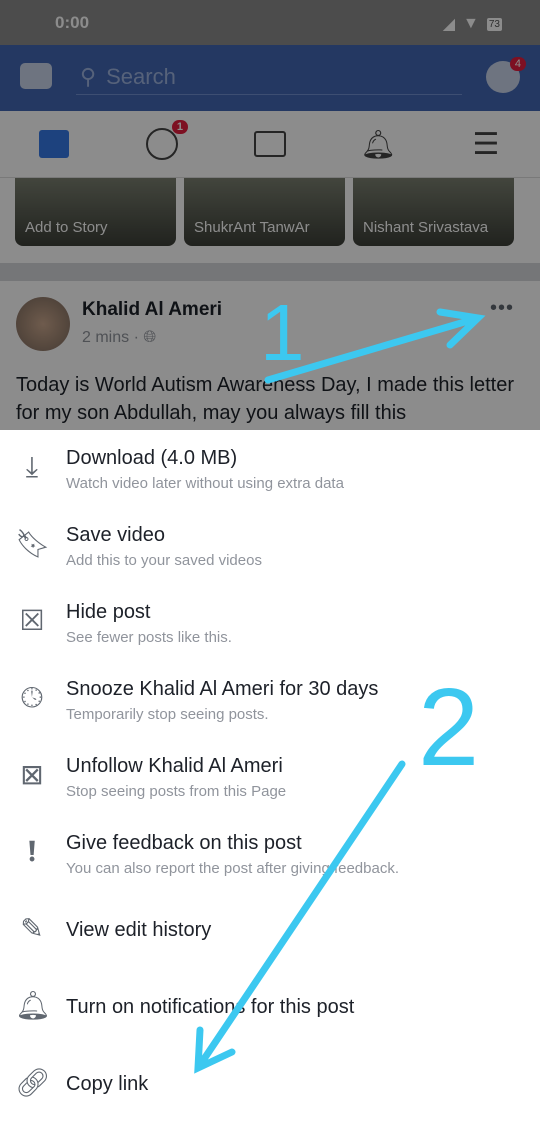  What do you see at coordinates (210, 1007) in the screenshot?
I see `menu-item-title: Turn on notifications for this post` at bounding box center [210, 1007].